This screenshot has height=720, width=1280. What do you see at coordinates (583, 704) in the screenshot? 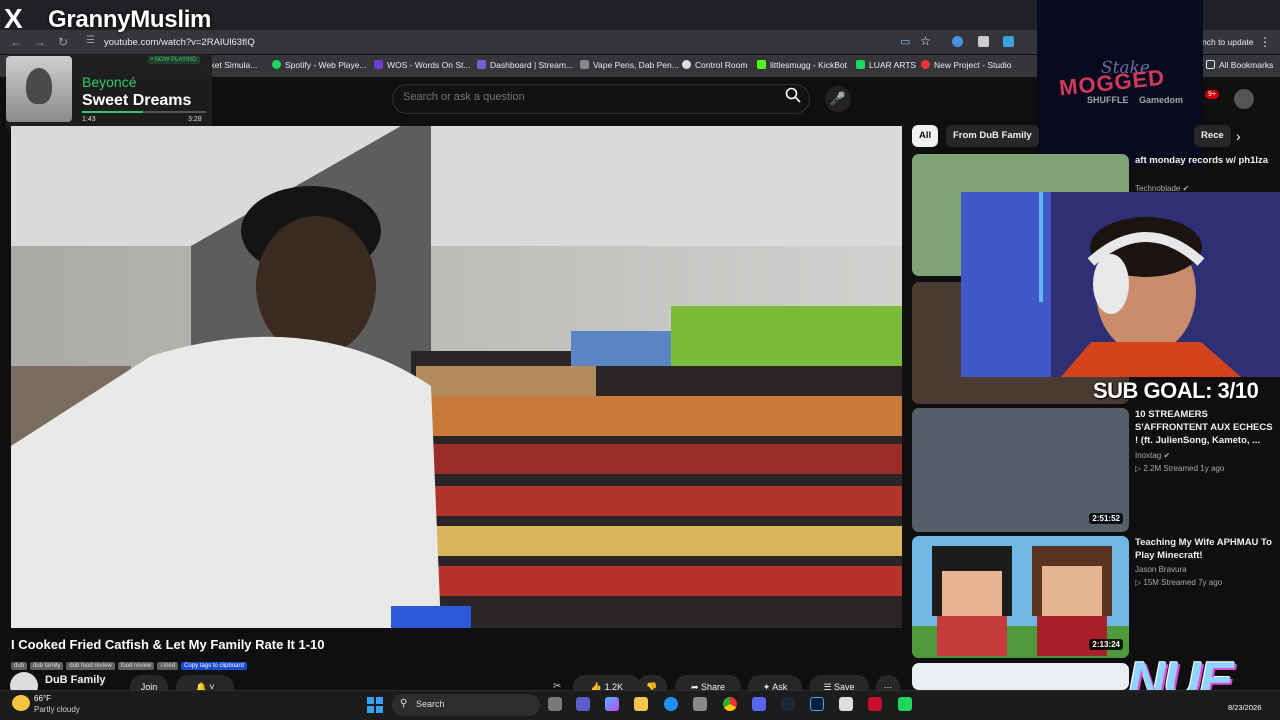
I see `teams-icon` at bounding box center [583, 704].